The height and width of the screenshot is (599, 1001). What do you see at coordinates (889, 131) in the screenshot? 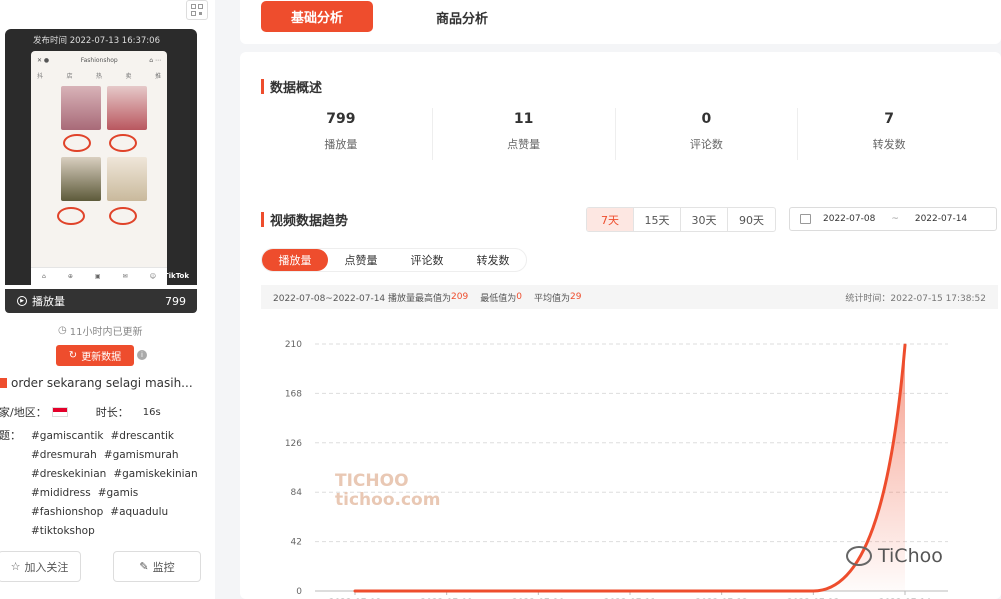
I see `stat-shares: 7 转发数` at bounding box center [889, 131].